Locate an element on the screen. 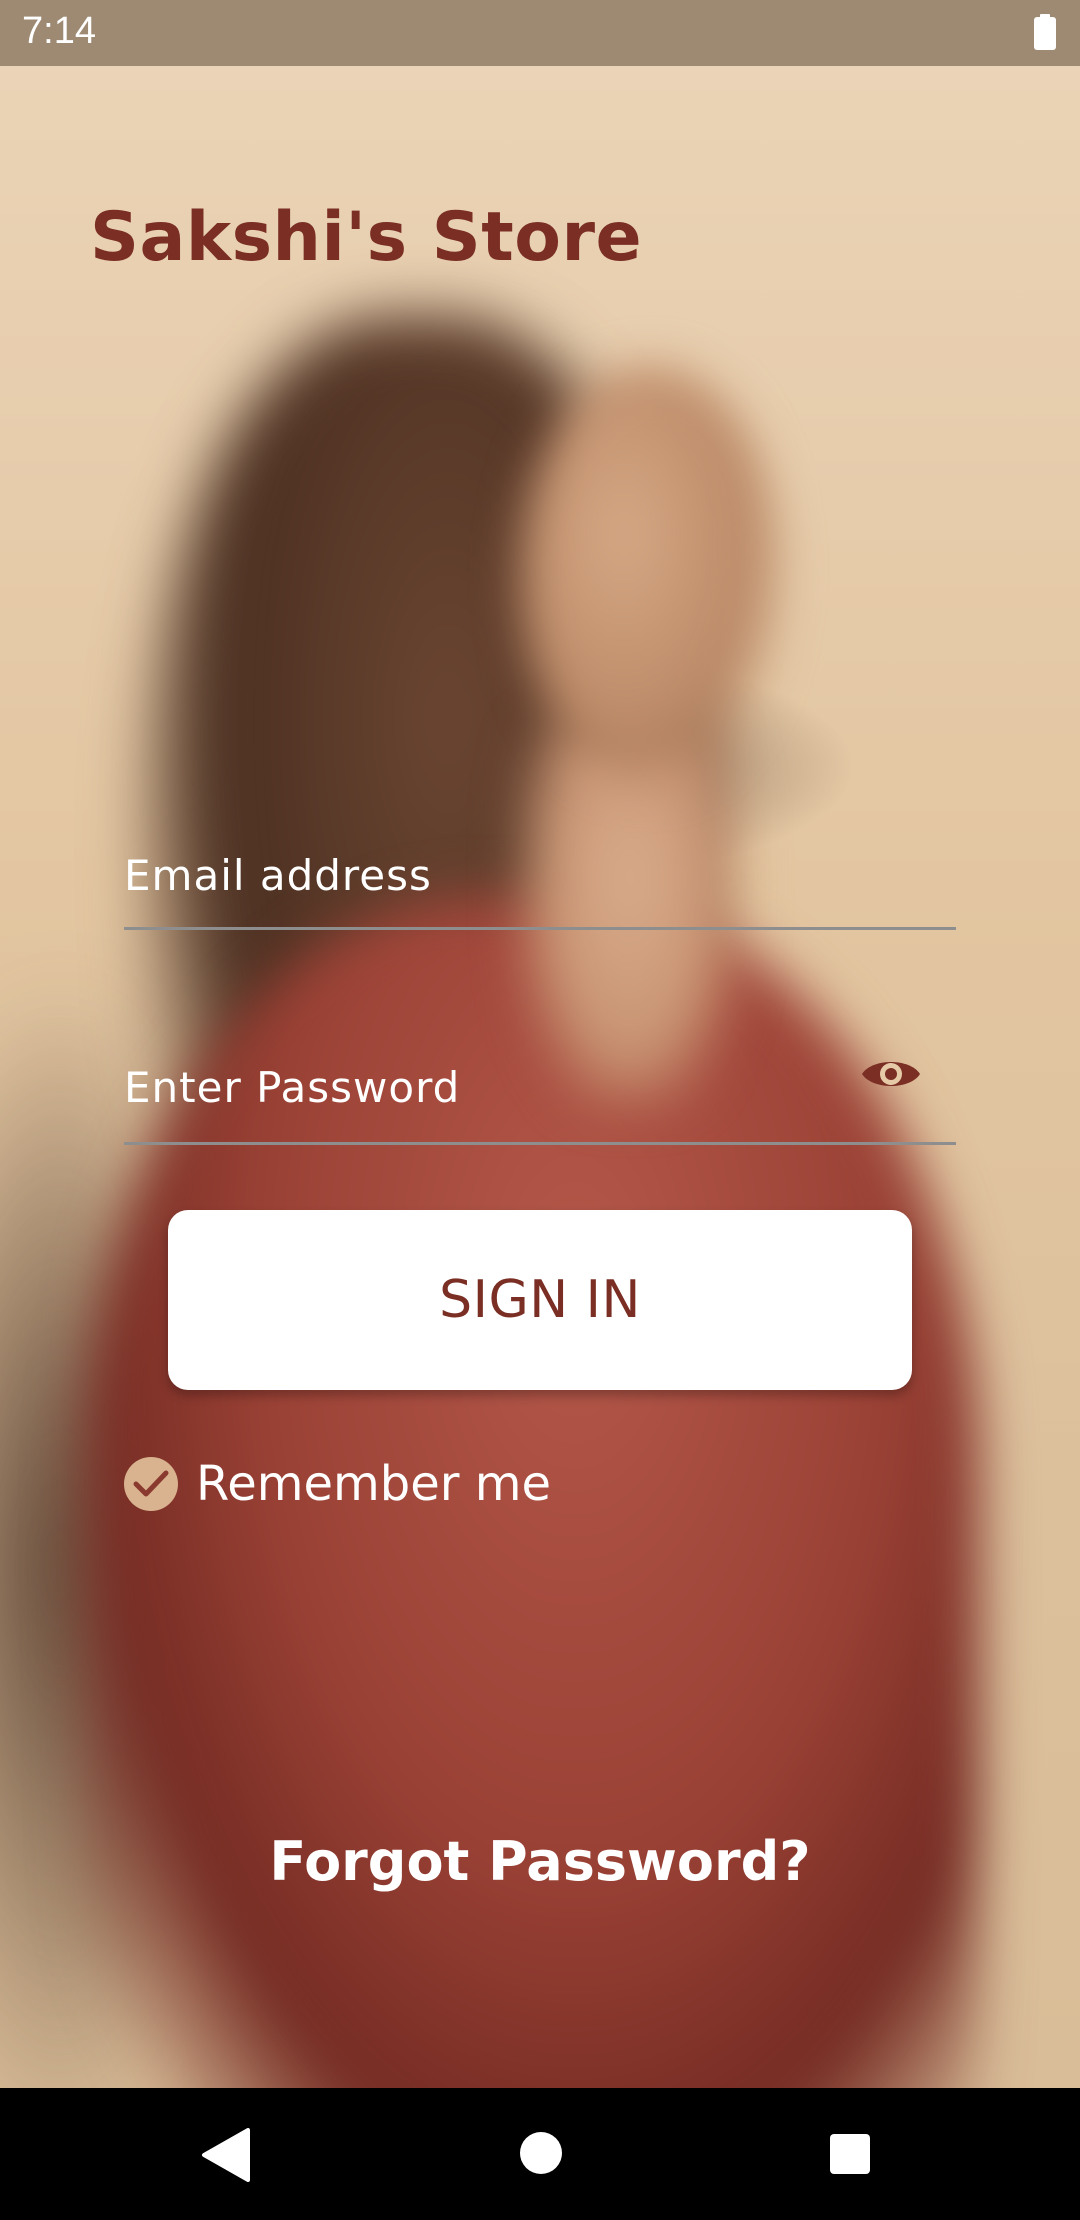  email-input is located at coordinates (504, 875).